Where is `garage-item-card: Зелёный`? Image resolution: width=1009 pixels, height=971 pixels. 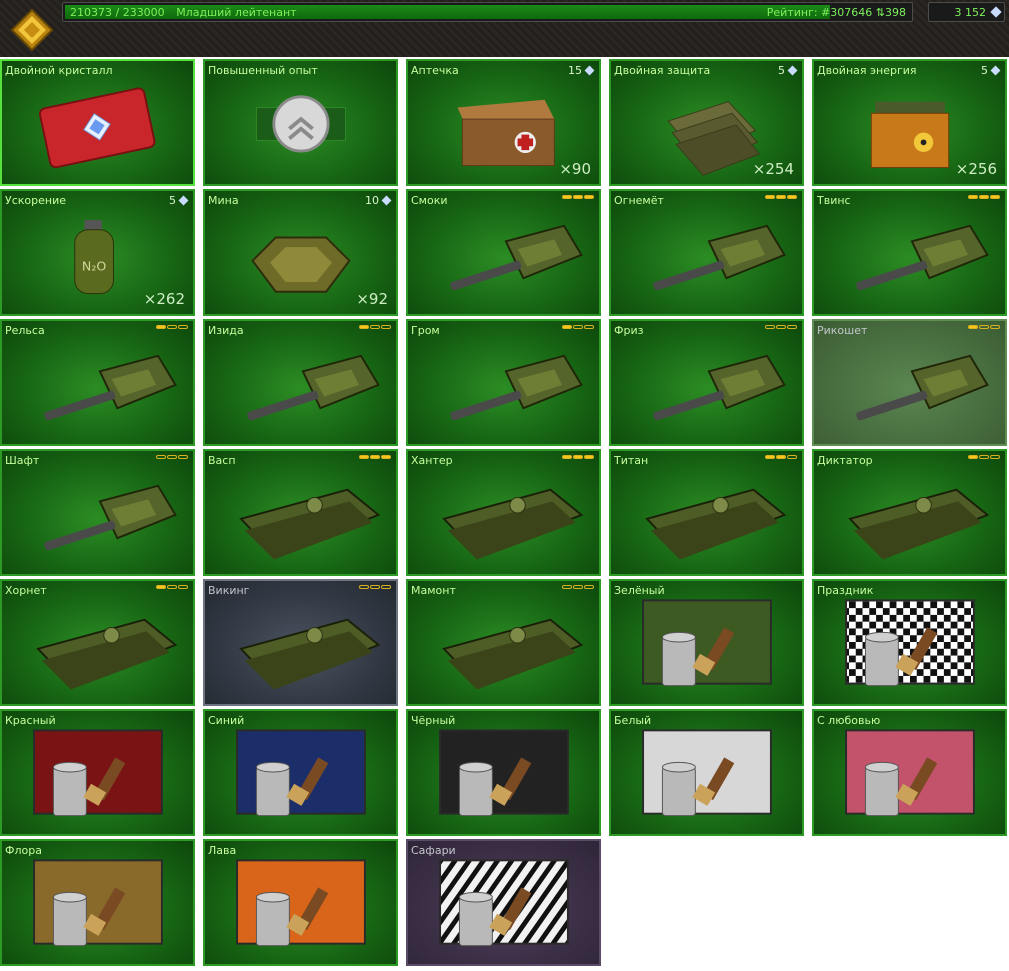 garage-item-card: Зелёный is located at coordinates (706, 642).